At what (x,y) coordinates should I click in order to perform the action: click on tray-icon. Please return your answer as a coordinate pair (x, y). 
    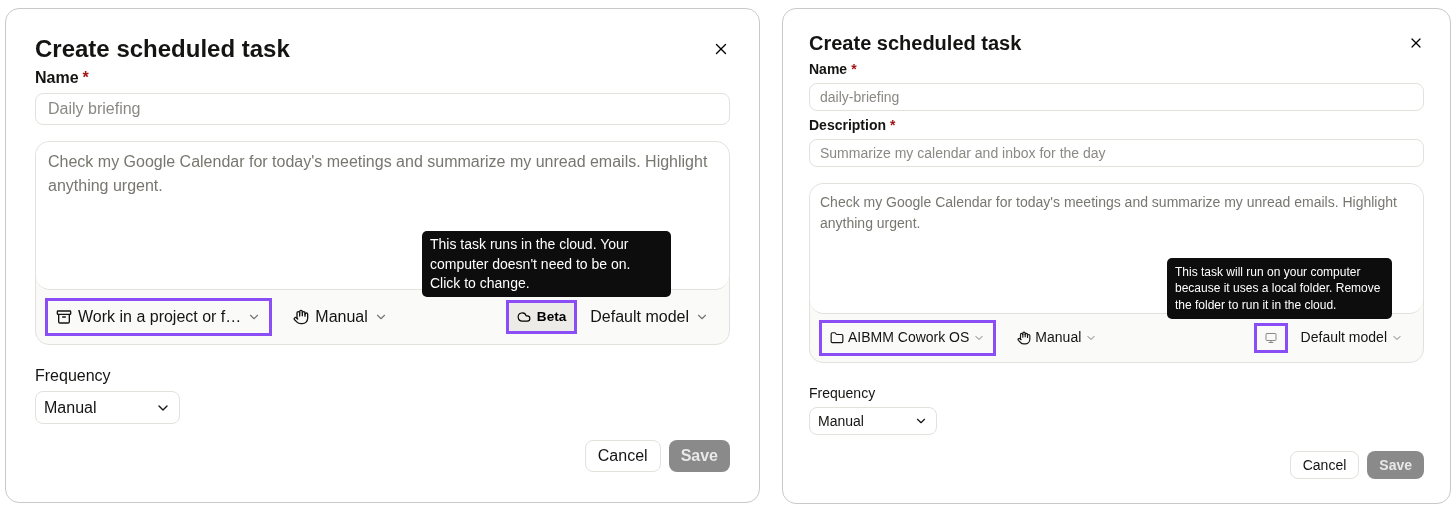
    Looking at the image, I should click on (64, 317).